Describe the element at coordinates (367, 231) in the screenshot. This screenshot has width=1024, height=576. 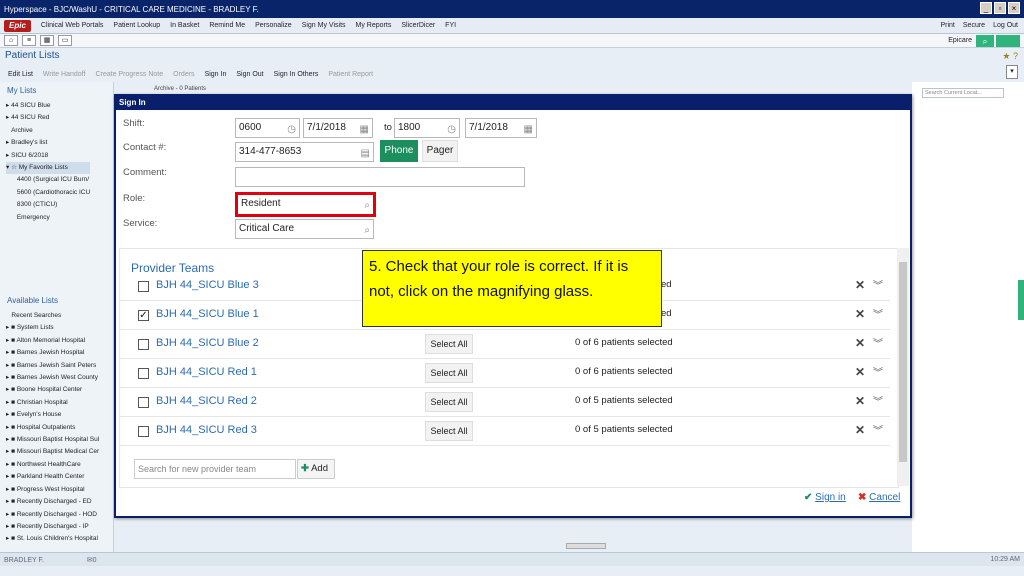
I see `magnifying-glass-icon: ⌕` at that location.